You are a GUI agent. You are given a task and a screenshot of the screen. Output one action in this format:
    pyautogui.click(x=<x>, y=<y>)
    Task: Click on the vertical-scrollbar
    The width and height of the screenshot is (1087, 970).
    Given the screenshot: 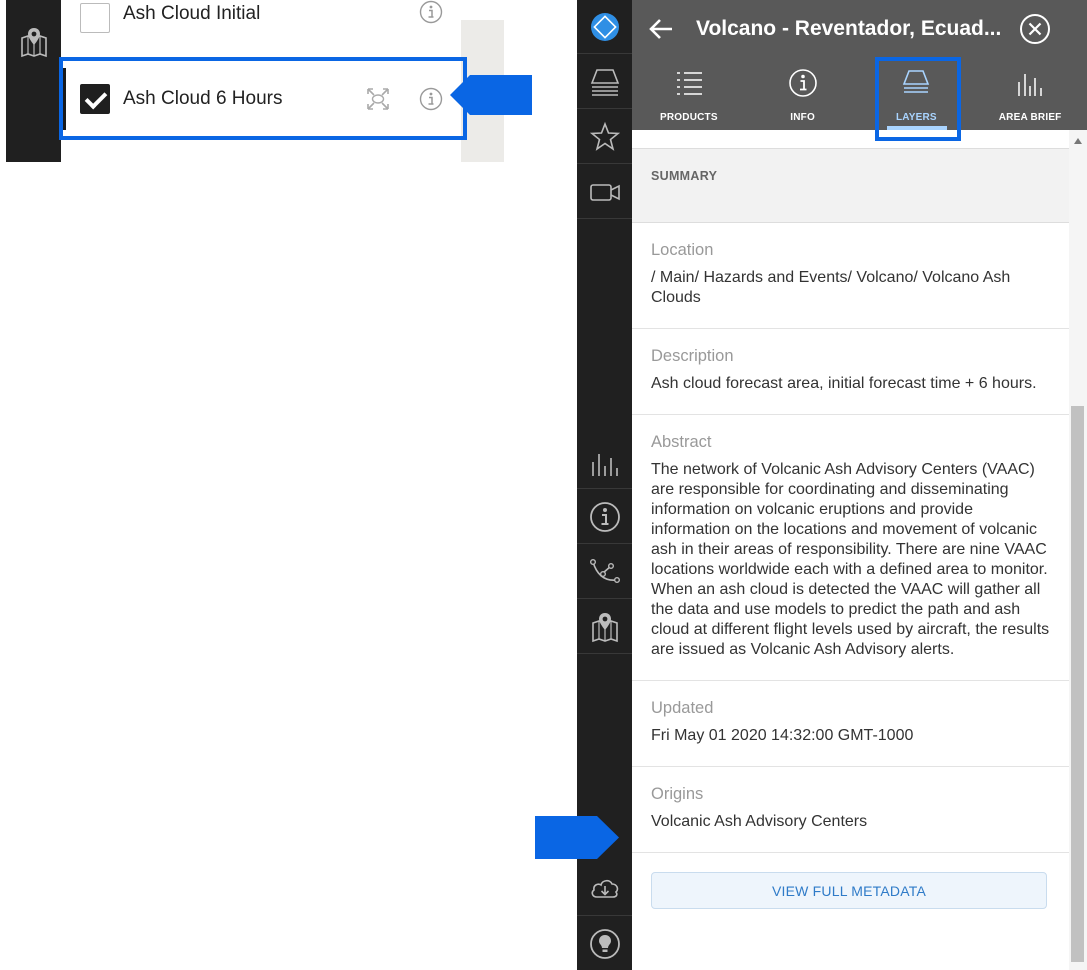 What is the action you would take?
    pyautogui.click(x=1078, y=550)
    